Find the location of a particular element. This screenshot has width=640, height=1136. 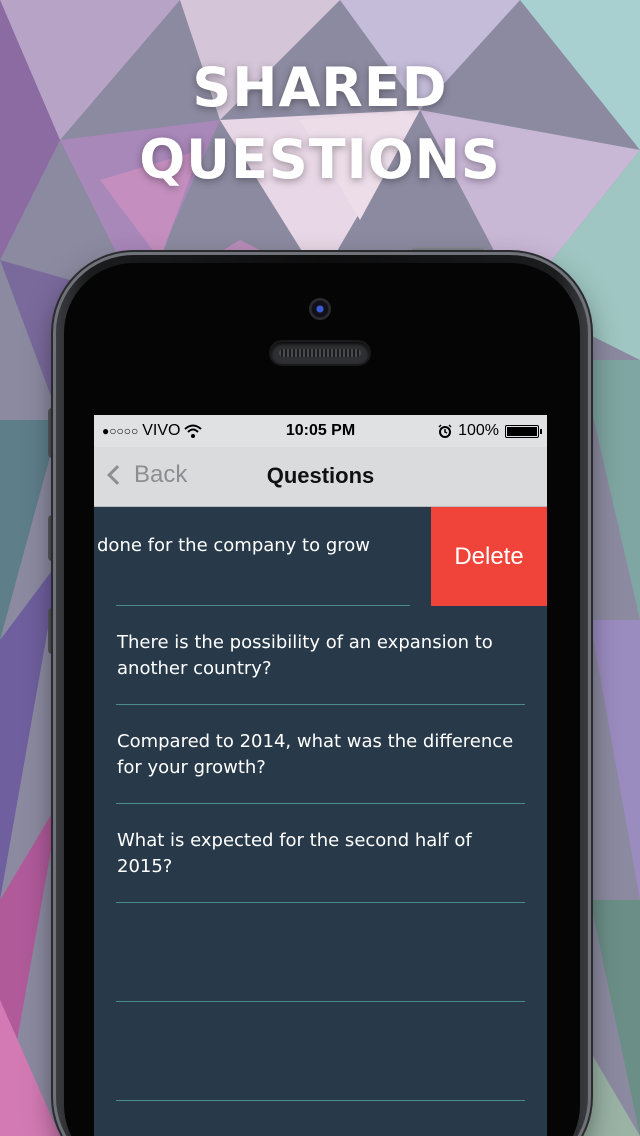

alarm-clock-icon is located at coordinates (445, 431).